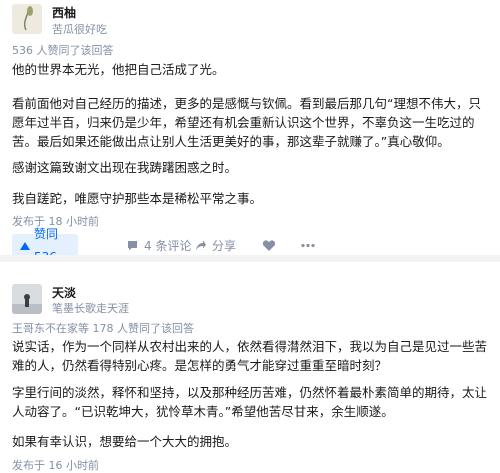 The width and height of the screenshot is (500, 473). I want to click on share-button: 分享, so click(215, 245).